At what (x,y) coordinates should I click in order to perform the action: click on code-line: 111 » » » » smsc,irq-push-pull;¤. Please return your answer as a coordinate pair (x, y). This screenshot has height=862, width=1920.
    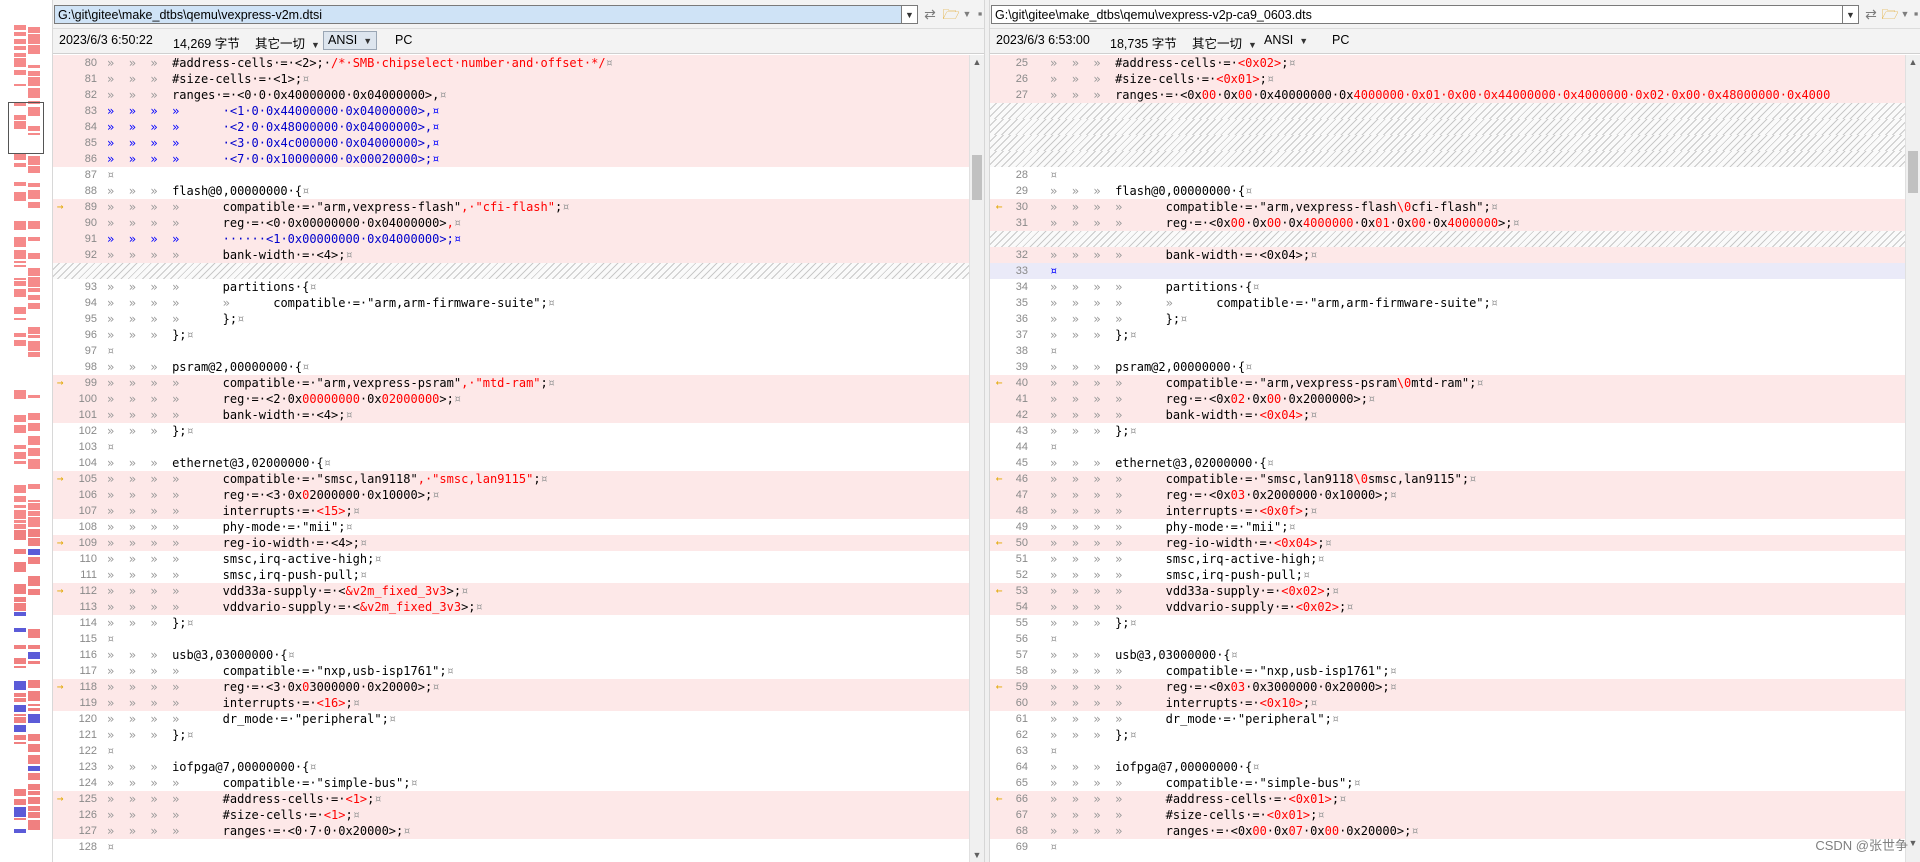
    Looking at the image, I should click on (511, 575).